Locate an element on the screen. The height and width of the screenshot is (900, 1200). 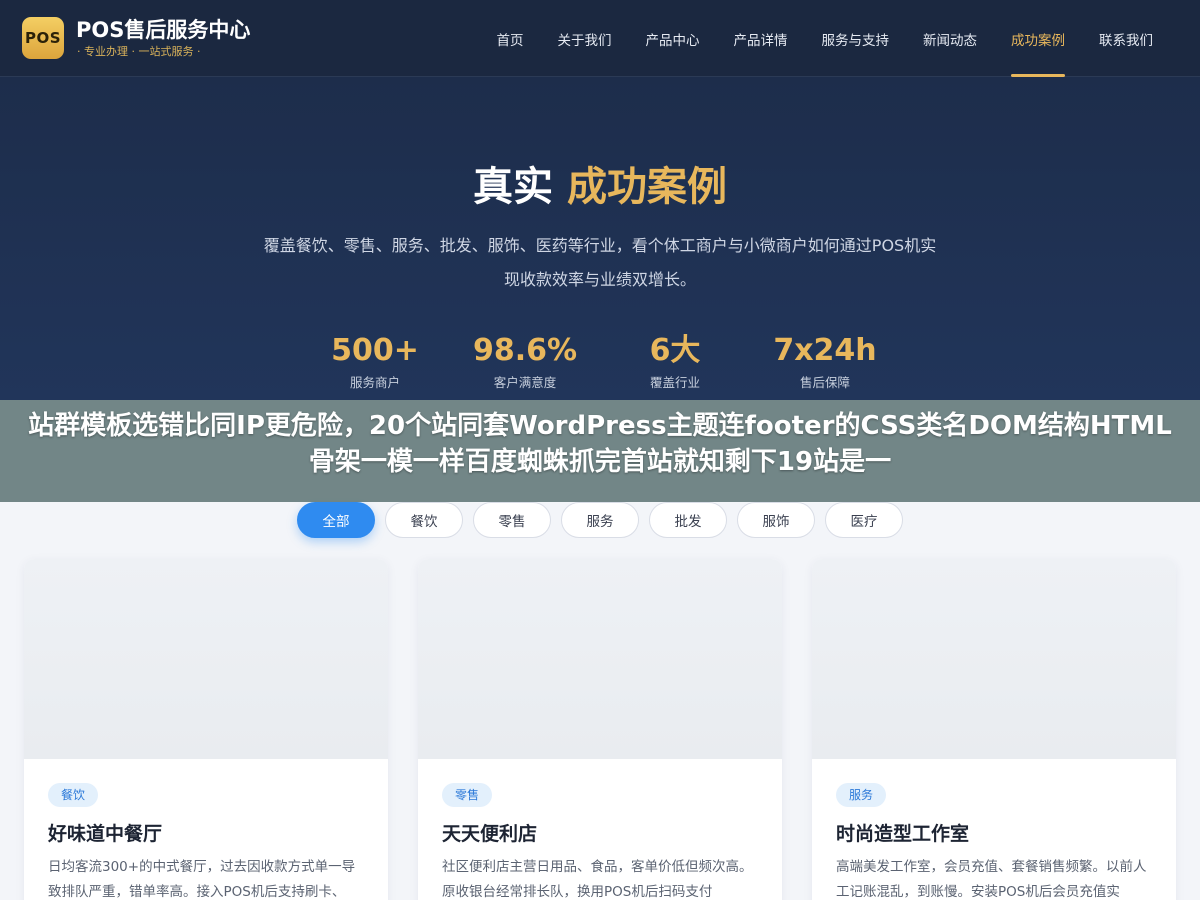
nav-item-product-detail: 产品详情 is located at coordinates (761, 38).